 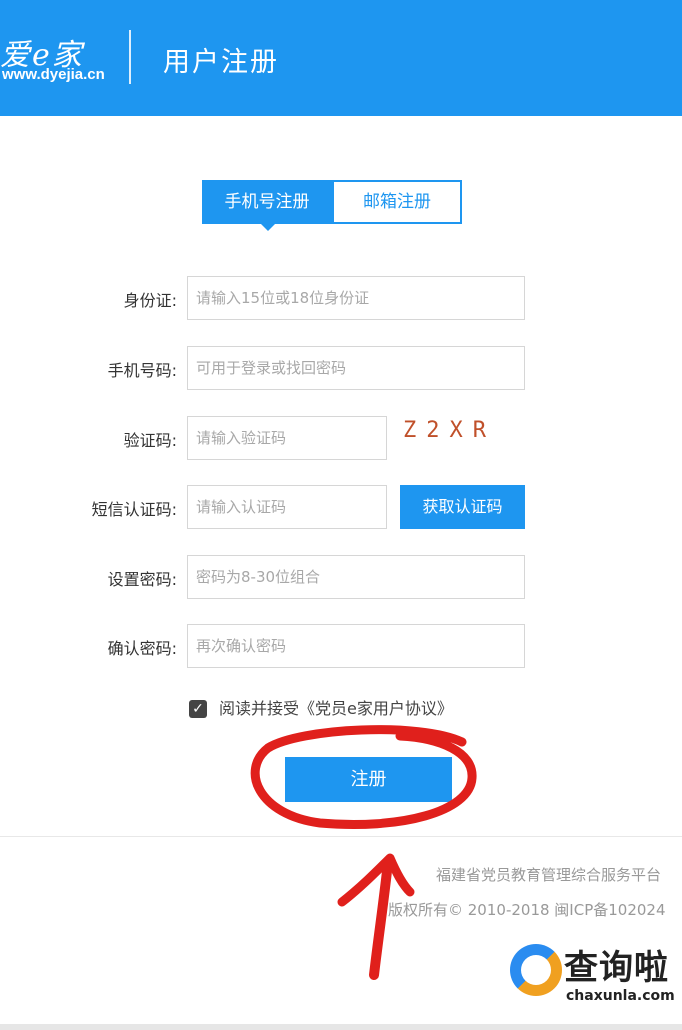 I want to click on tab-email-register: 邮箱注册, so click(x=397, y=202).